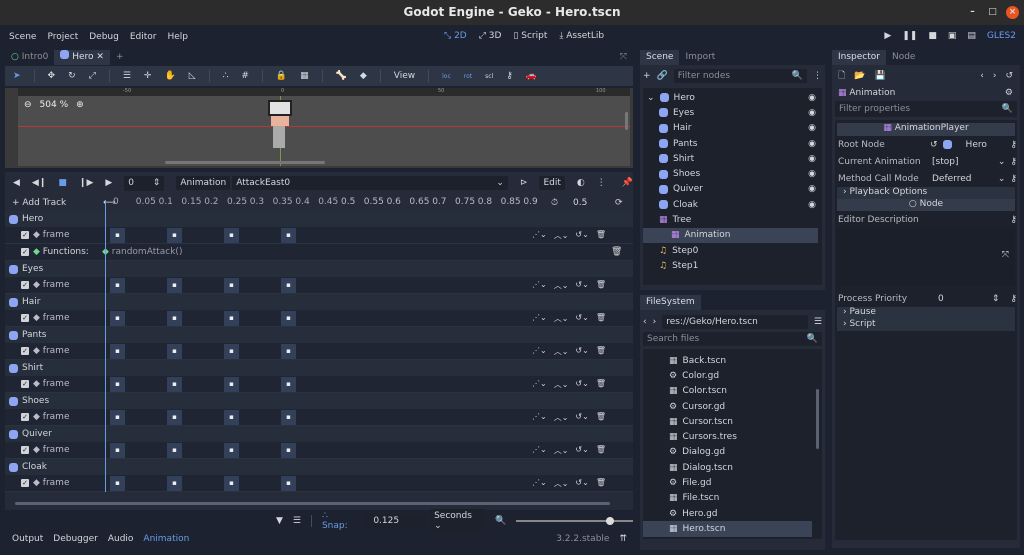  I want to click on track-node-header: Shoes, so click(319, 401).